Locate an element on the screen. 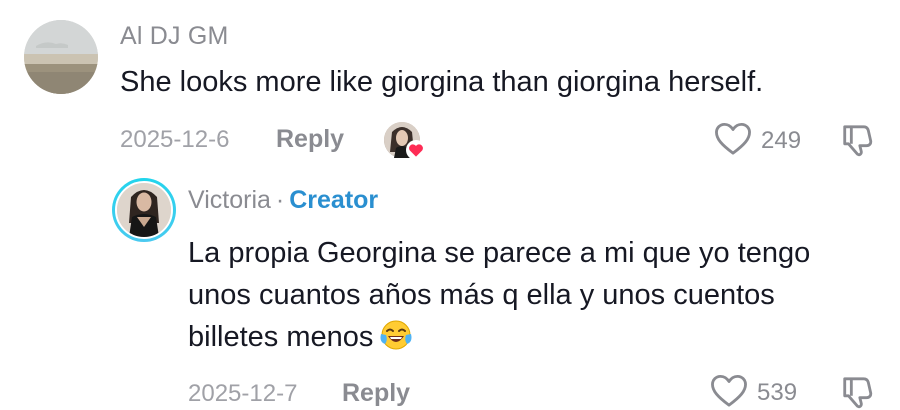 Image resolution: width=900 pixels, height=410 pixels. reply-button: Reply is located at coordinates (310, 139).